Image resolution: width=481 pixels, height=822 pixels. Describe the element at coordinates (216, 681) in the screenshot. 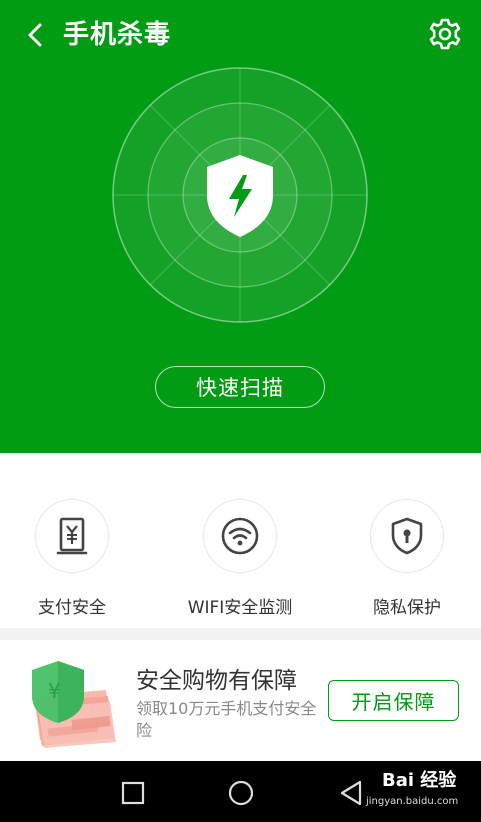

I see `promo-title: 安全购物有保障` at that location.